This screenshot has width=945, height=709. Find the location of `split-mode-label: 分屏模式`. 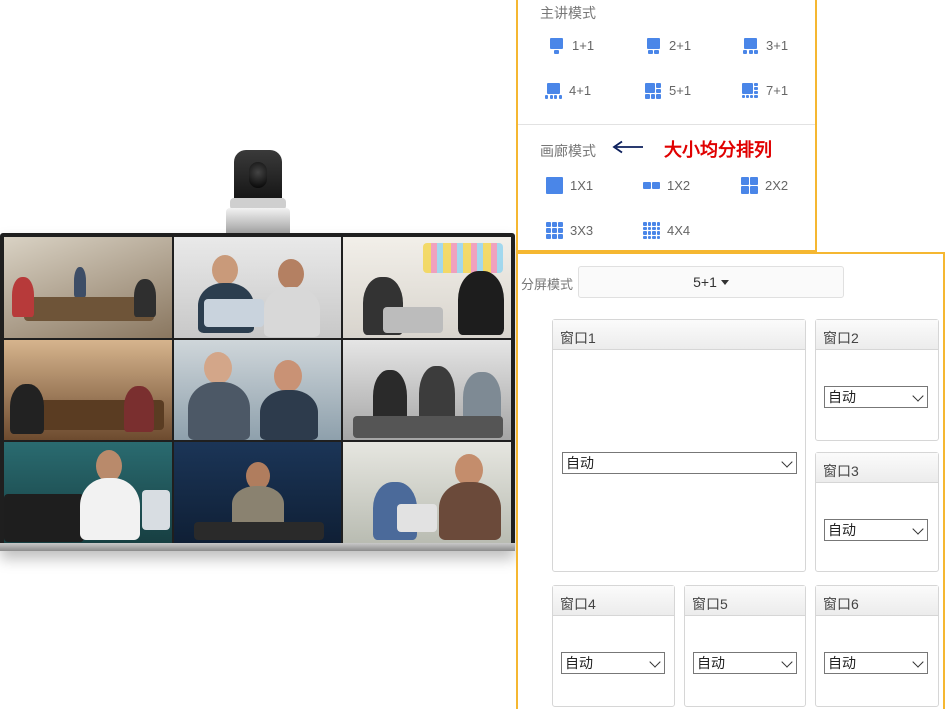

split-mode-label: 分屏模式 is located at coordinates (547, 284).